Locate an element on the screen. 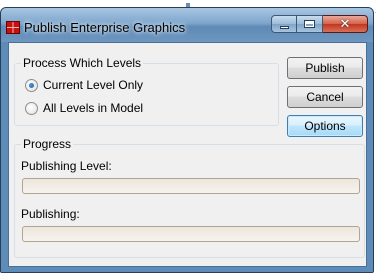 This screenshot has width=376, height=277. cancel-button: Cancel is located at coordinates (325, 97).